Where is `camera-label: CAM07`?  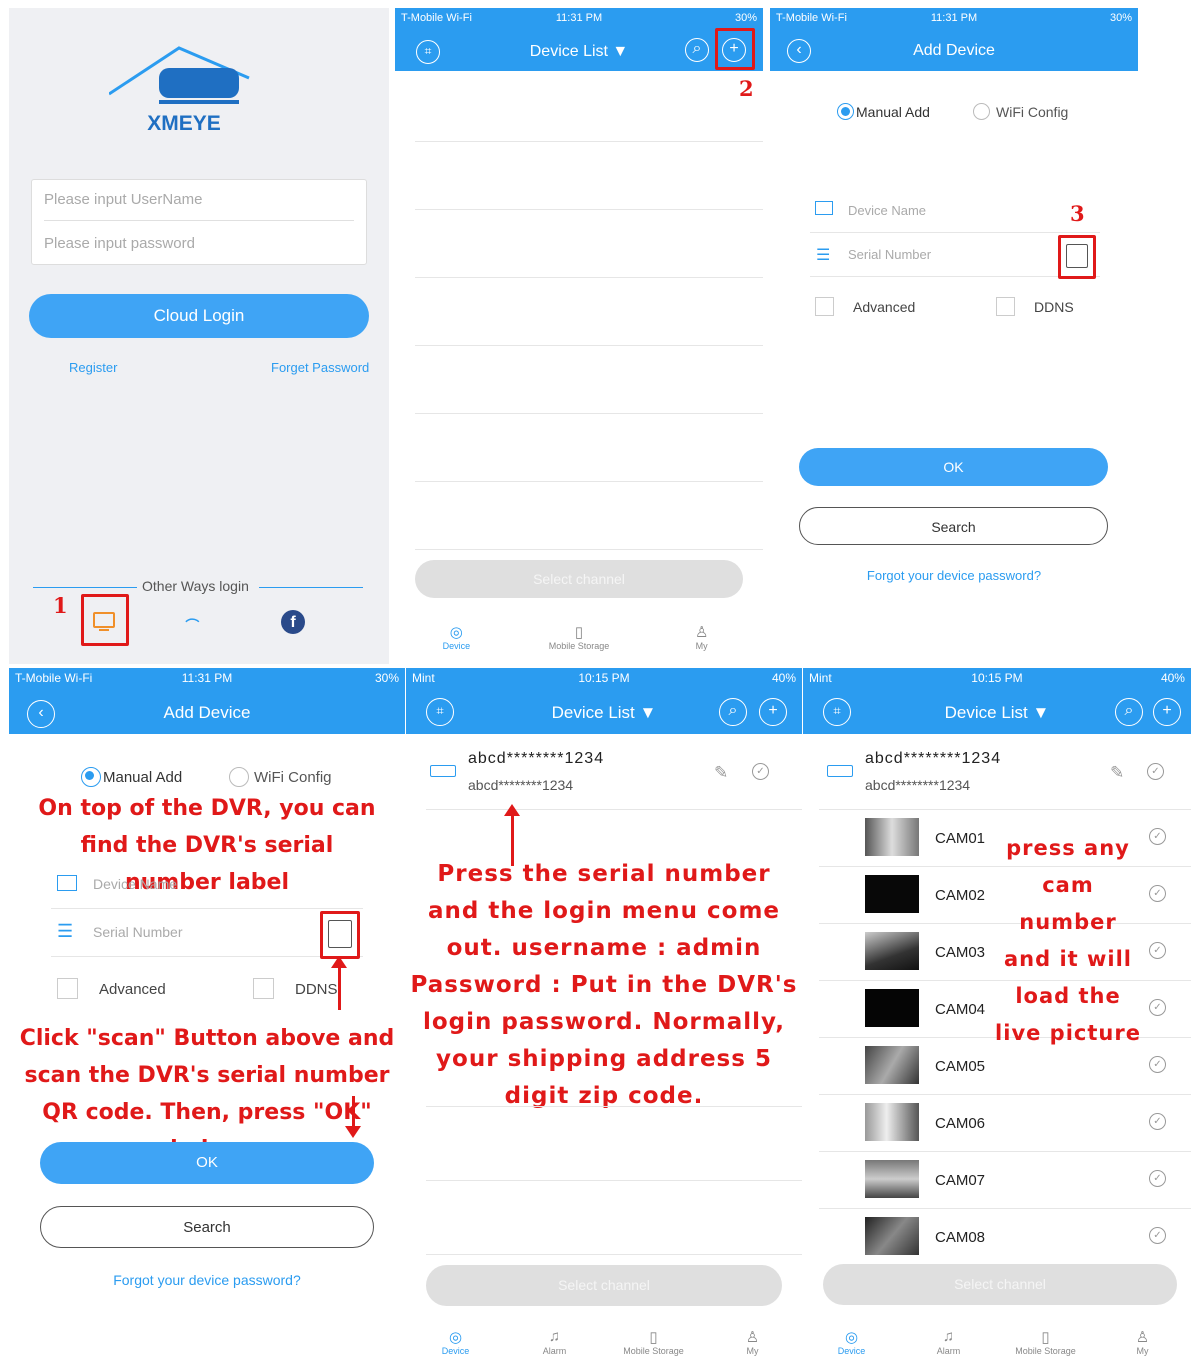 camera-label: CAM07 is located at coordinates (960, 1180).